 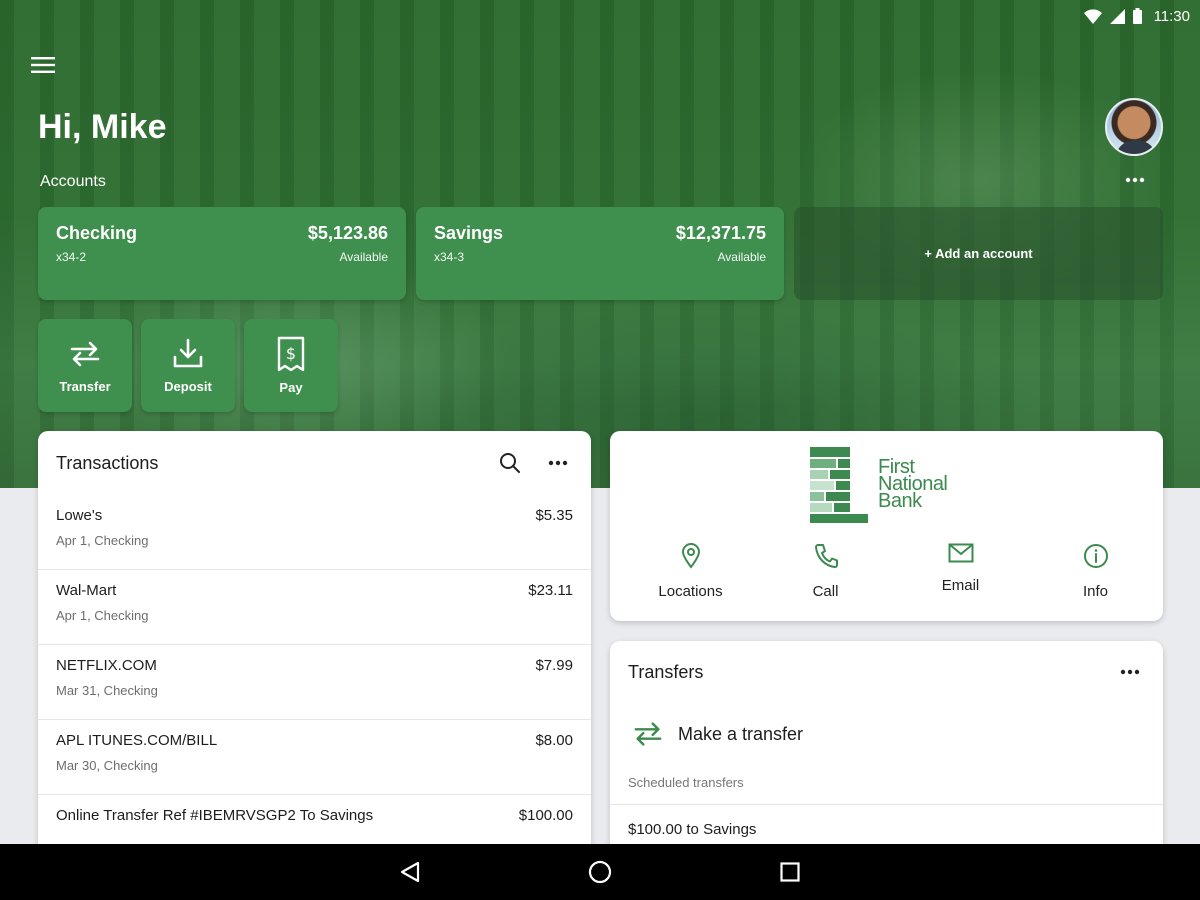 I want to click on account-card-savings: Savings $12,371.75 x34-3 Available, so click(x=600, y=253).